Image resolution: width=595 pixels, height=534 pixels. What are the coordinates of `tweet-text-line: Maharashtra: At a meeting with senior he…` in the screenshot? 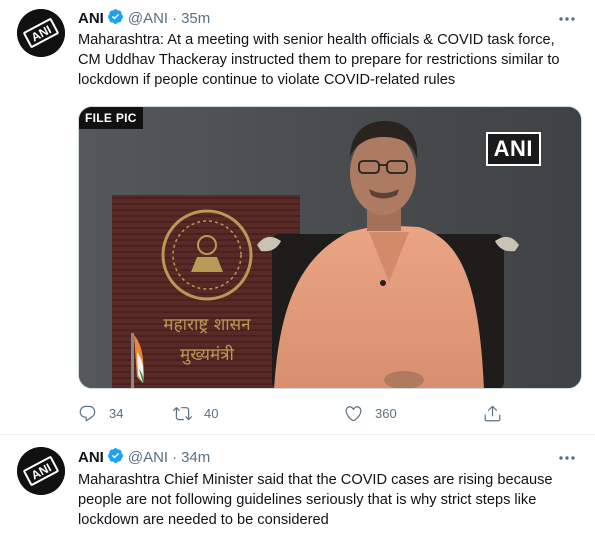 It's located at (316, 40).